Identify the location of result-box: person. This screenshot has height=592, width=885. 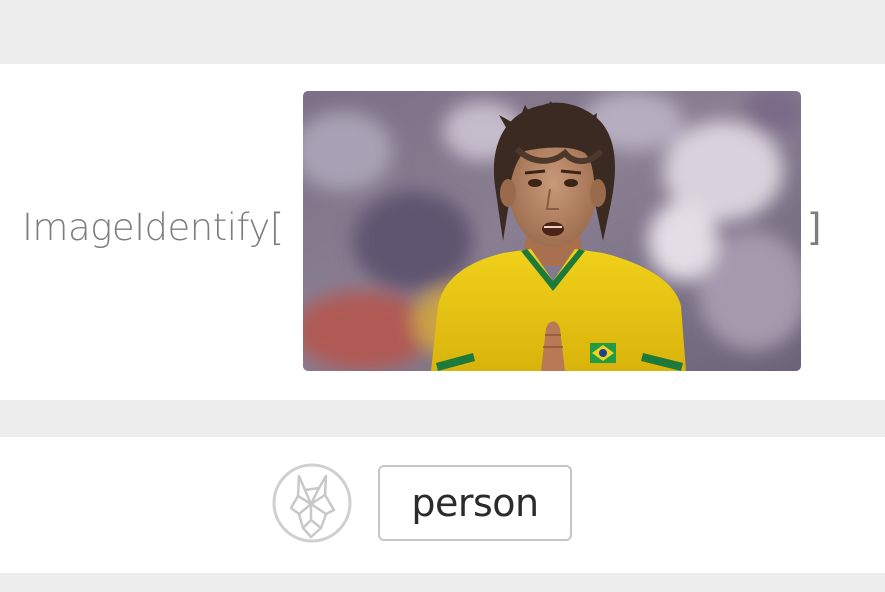
(475, 503).